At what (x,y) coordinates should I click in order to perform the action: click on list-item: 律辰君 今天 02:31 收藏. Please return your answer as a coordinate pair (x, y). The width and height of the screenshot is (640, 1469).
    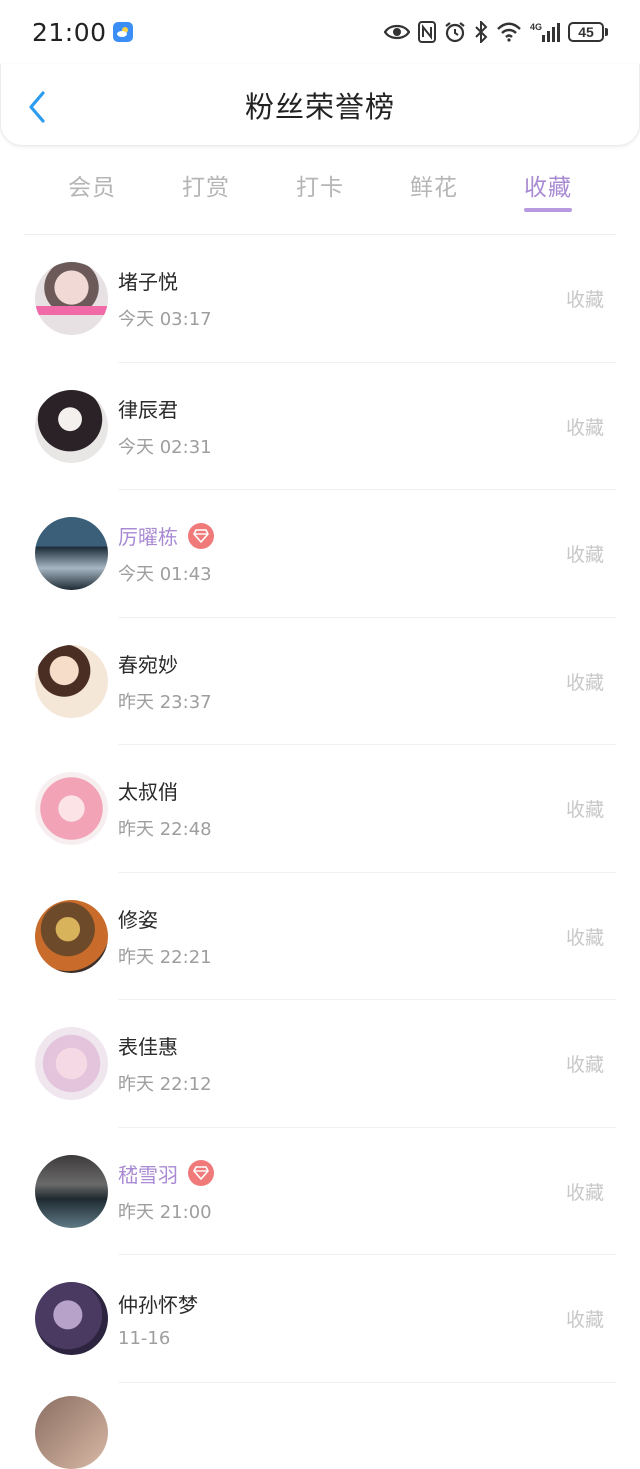
    Looking at the image, I should click on (320, 426).